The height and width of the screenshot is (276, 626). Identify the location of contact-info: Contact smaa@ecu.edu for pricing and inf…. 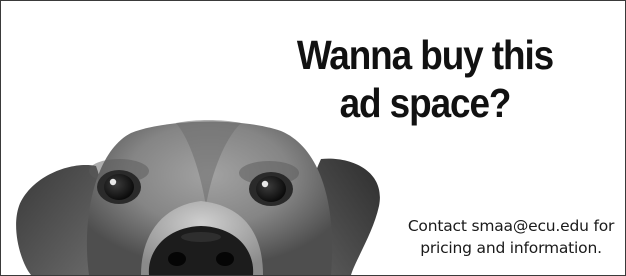
(509, 237).